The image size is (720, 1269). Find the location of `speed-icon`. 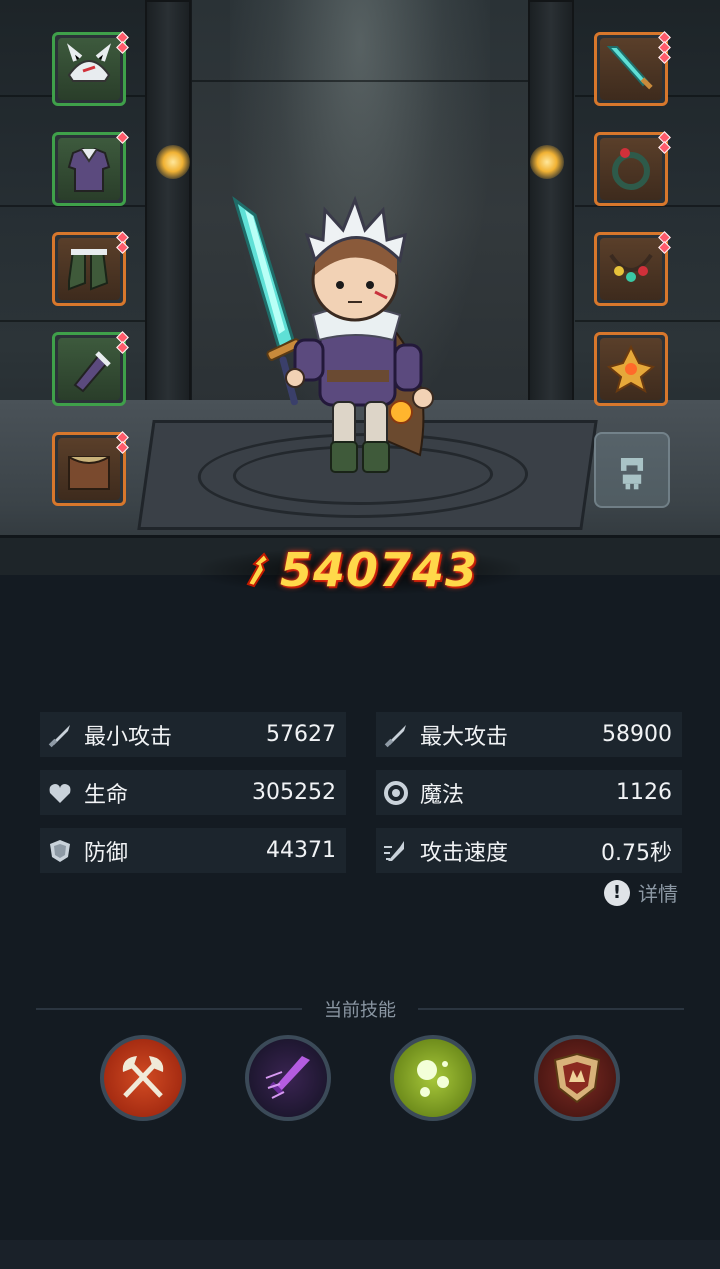

speed-icon is located at coordinates (396, 851).